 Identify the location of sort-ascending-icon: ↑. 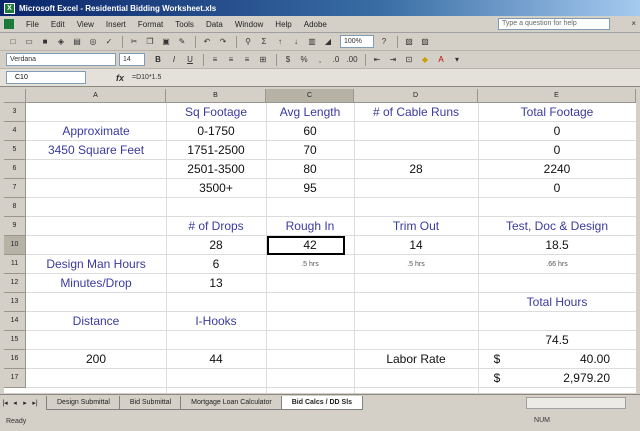
(280, 41).